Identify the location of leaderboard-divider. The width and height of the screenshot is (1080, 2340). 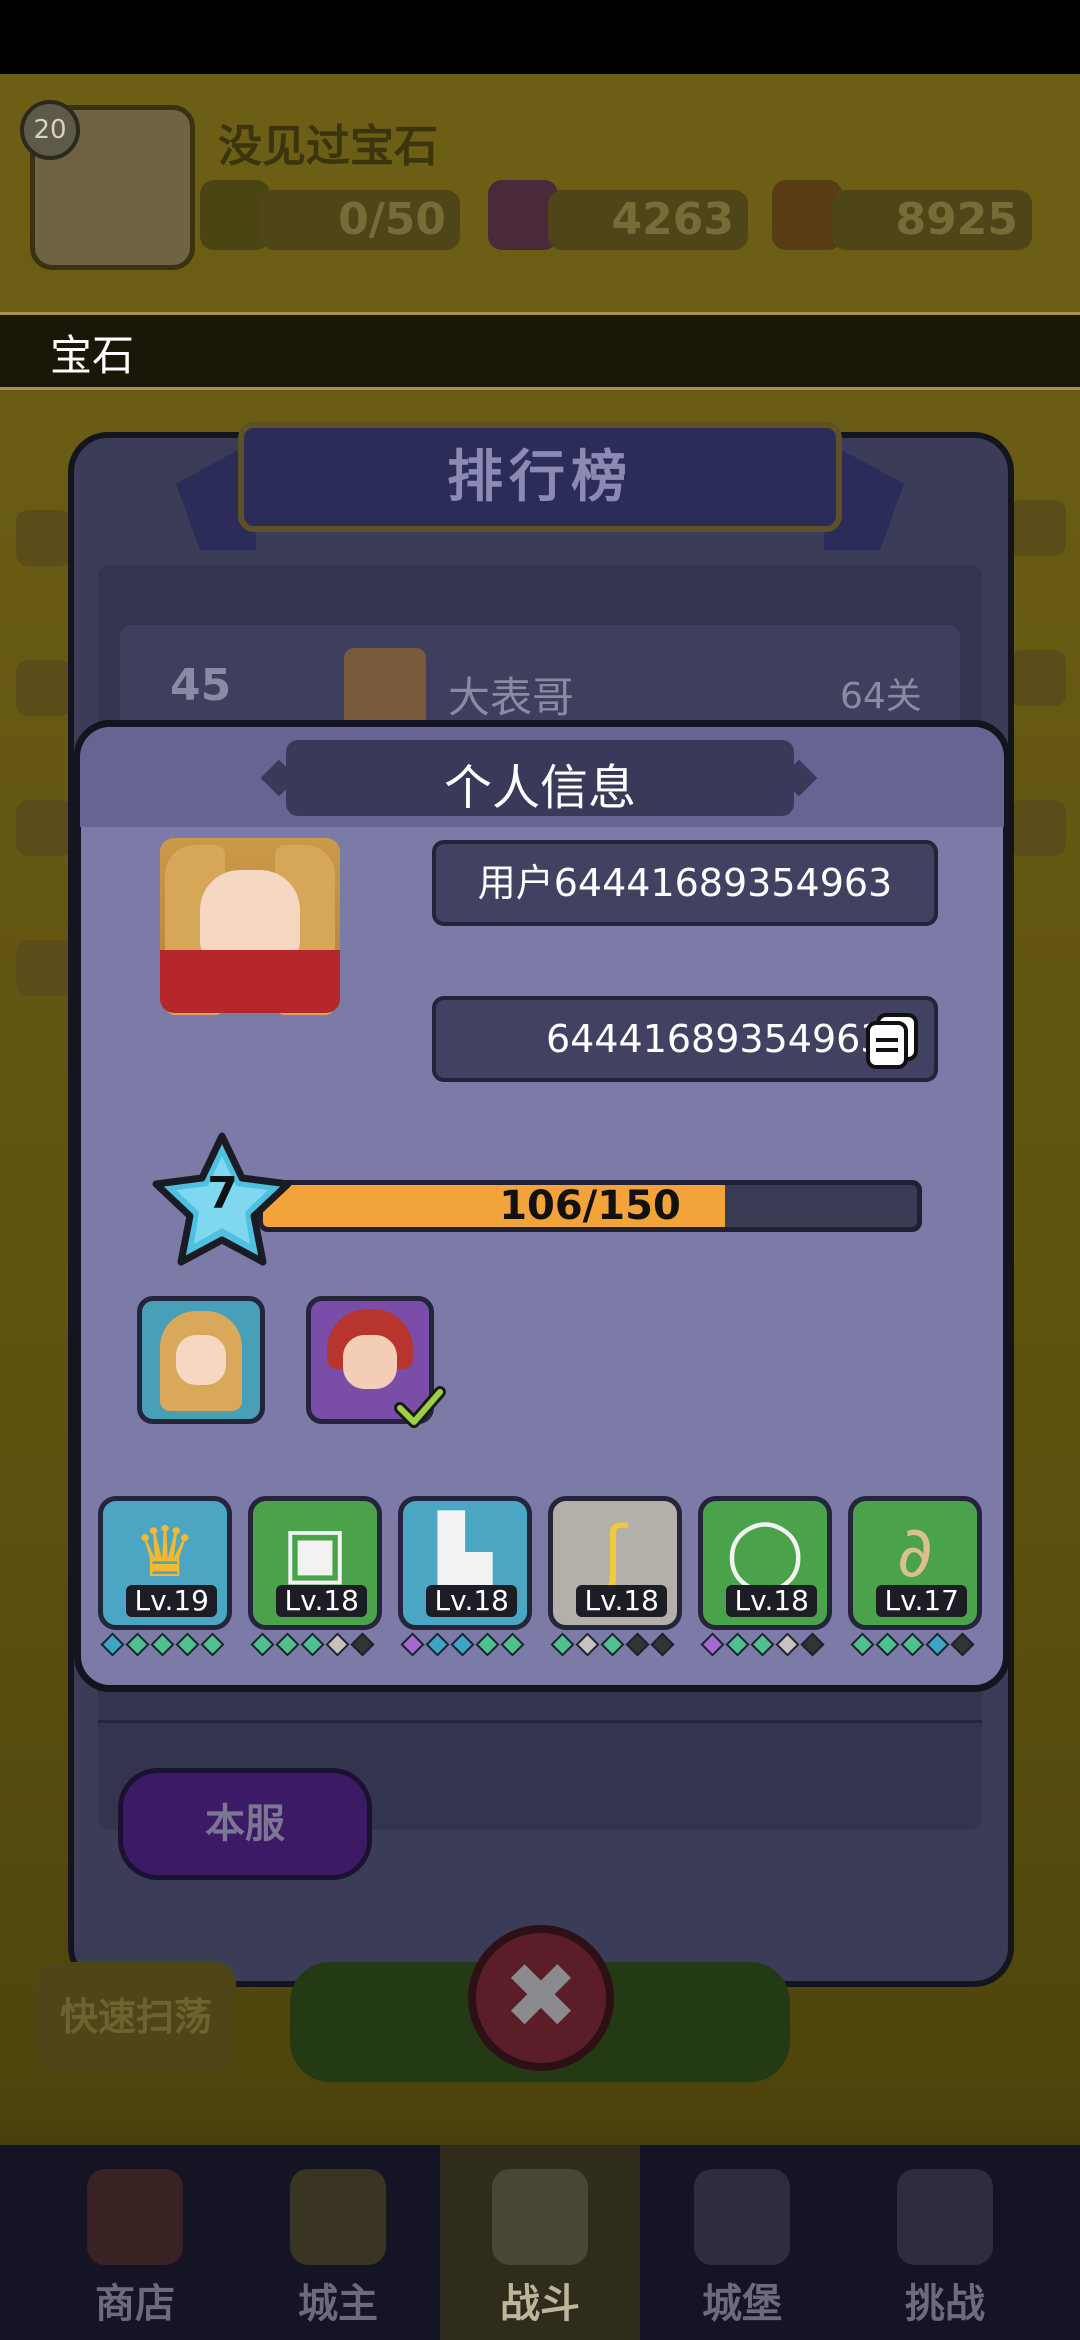
(540, 1721).